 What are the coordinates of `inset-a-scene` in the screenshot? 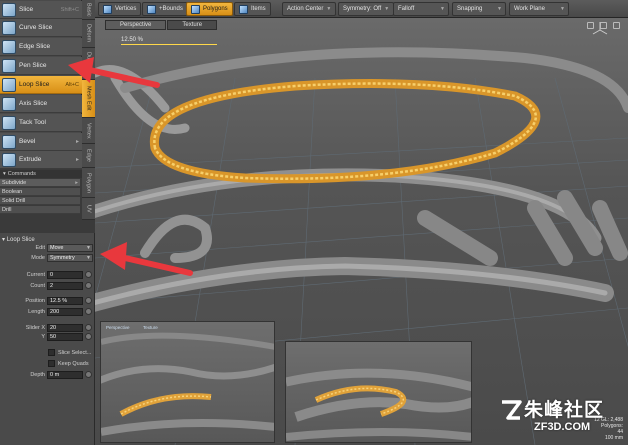 It's located at (187, 384).